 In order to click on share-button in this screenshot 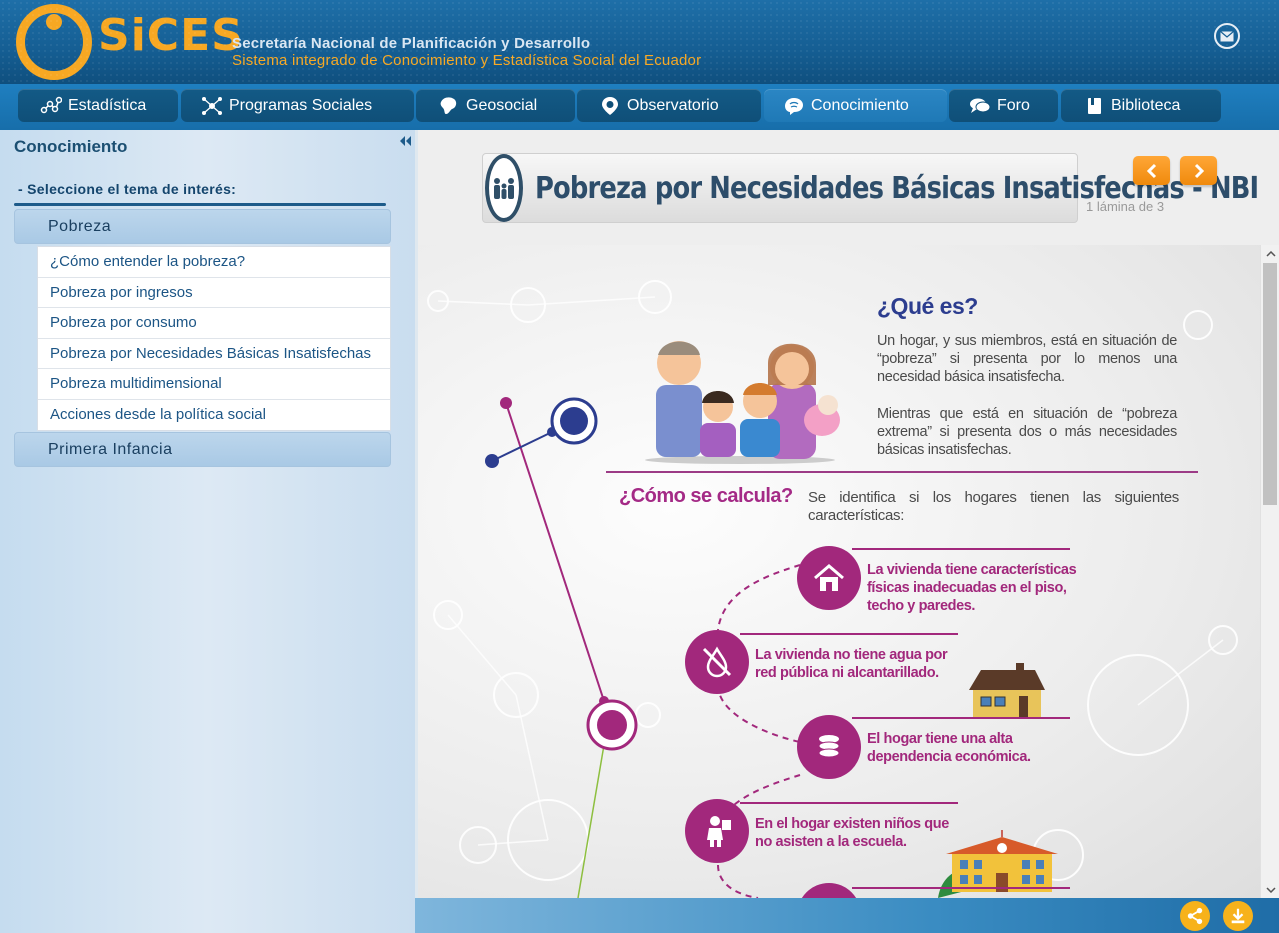, I will do `click(1195, 916)`.